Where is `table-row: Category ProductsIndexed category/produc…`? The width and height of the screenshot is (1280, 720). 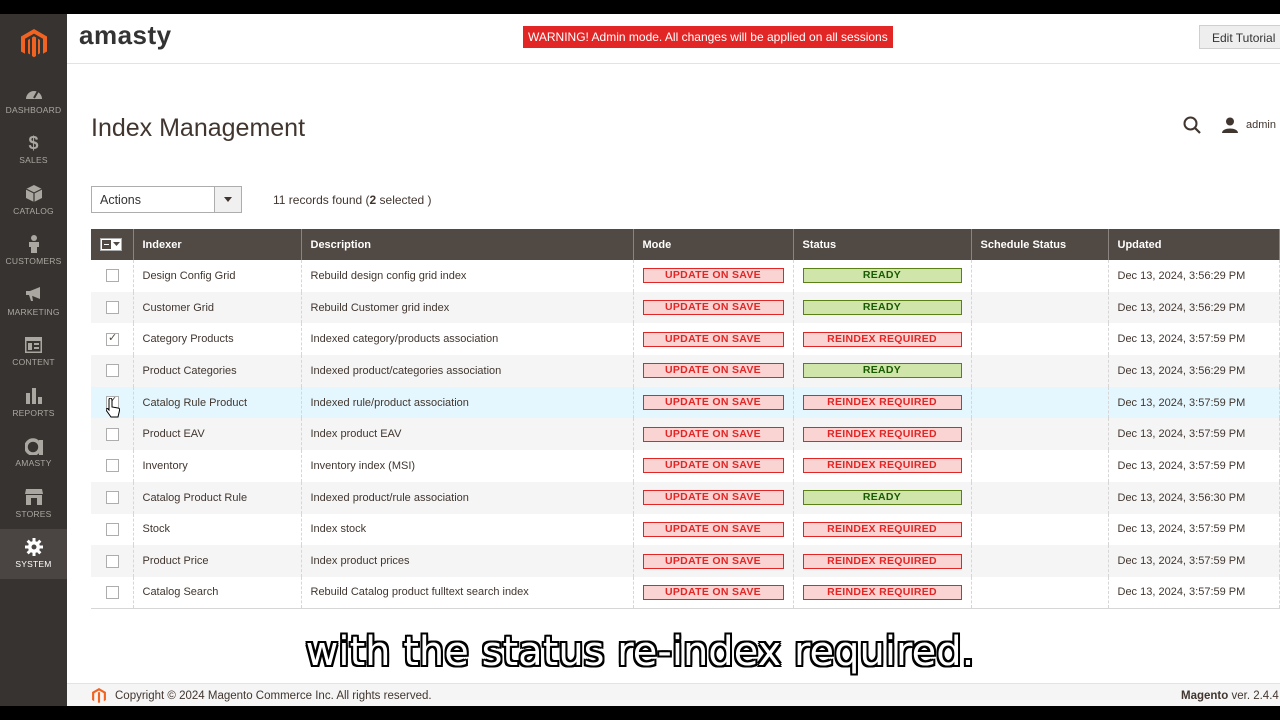
table-row: Category ProductsIndexed category/produc… is located at coordinates (685, 339).